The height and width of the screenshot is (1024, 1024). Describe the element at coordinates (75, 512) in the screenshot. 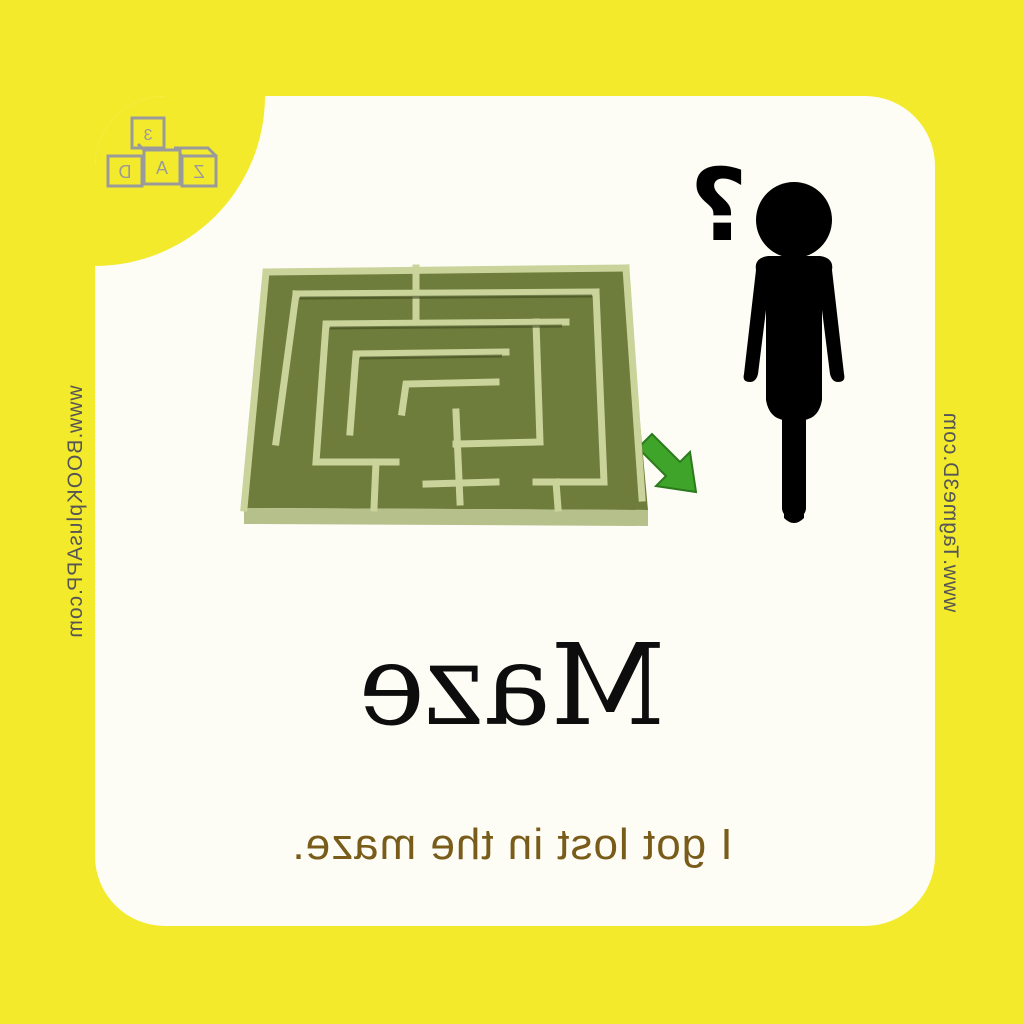

I see `side-url-right: www.BOOKplusAPP.com` at that location.